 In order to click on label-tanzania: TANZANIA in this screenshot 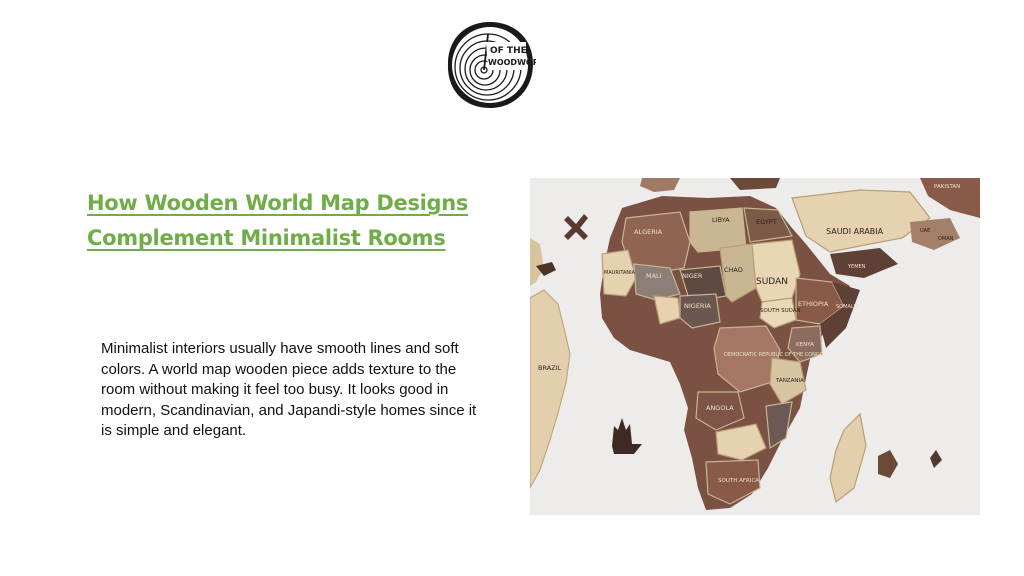, I will do `click(789, 381)`.